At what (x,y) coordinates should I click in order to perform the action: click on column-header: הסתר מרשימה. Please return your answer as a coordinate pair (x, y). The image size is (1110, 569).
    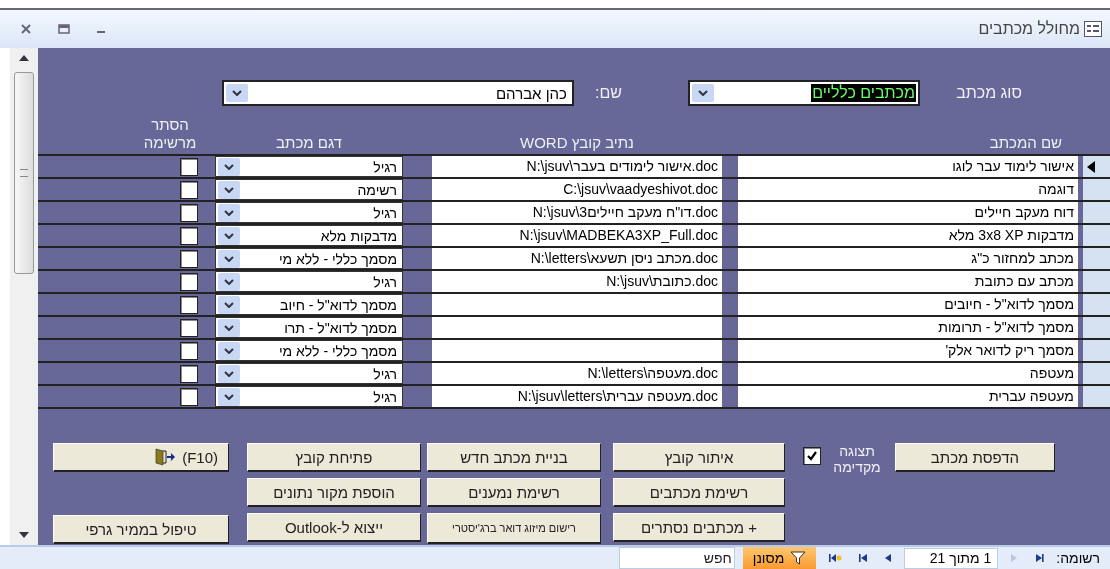
    Looking at the image, I should click on (170, 134).